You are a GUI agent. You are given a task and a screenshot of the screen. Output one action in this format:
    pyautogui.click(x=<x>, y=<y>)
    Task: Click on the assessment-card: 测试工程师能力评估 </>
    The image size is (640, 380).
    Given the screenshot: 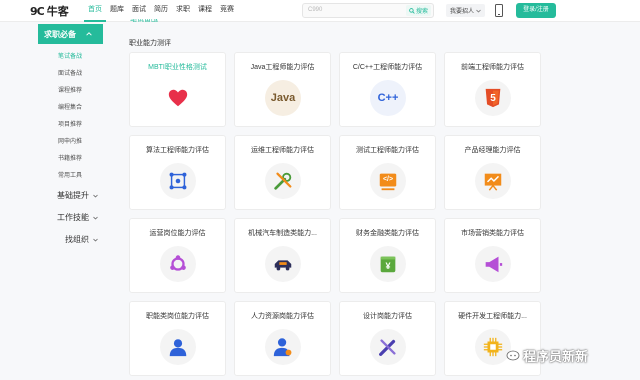 What is the action you would take?
    pyautogui.click(x=387, y=172)
    